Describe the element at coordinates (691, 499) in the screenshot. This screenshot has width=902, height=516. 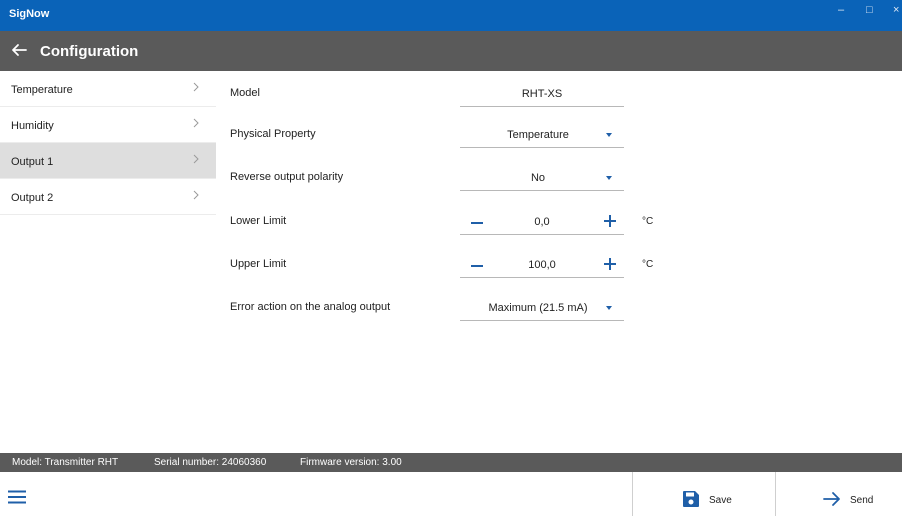
I see `floppy-disk-icon` at that location.